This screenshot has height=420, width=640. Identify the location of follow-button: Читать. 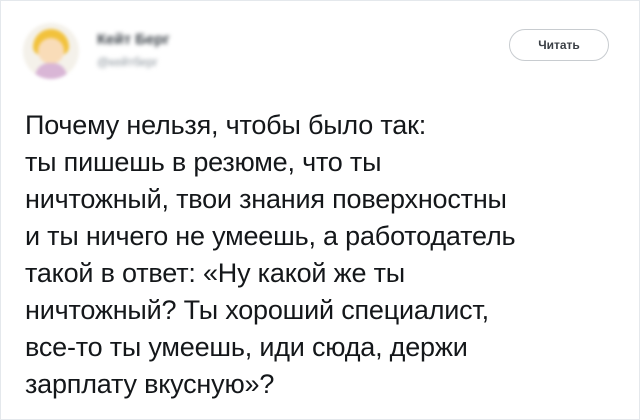
(559, 45).